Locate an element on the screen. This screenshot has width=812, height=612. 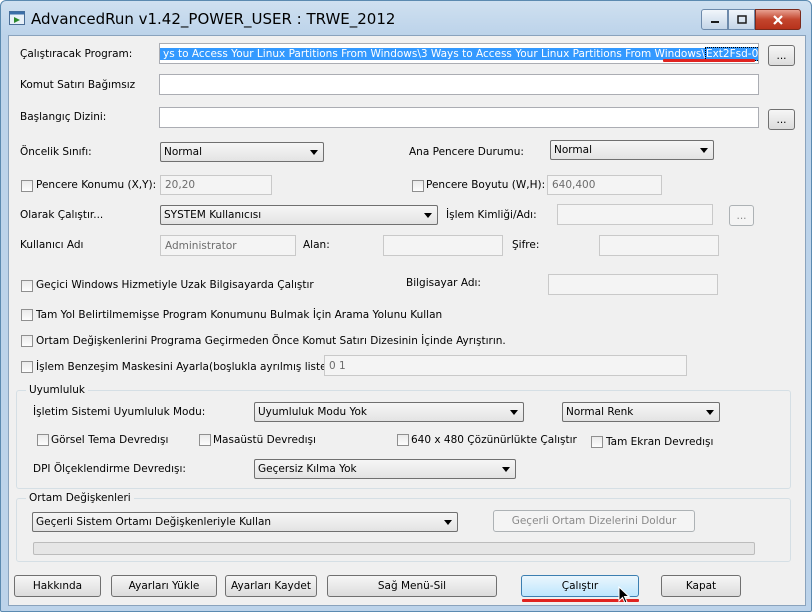
domain-input is located at coordinates (443, 245).